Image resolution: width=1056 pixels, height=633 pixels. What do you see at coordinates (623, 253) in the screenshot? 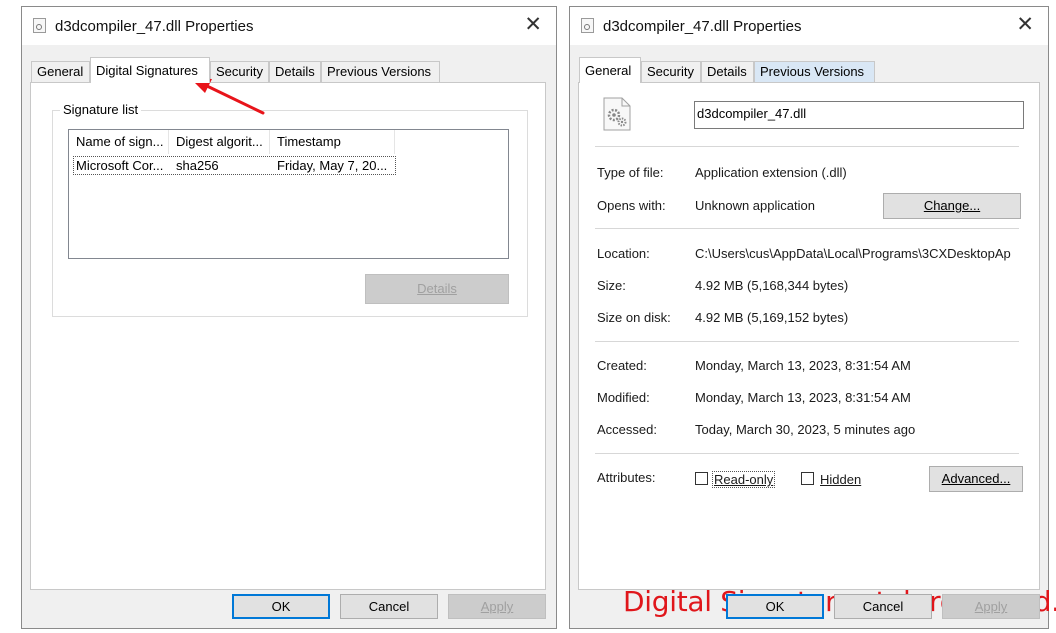
I see `location-label: Location:` at bounding box center [623, 253].